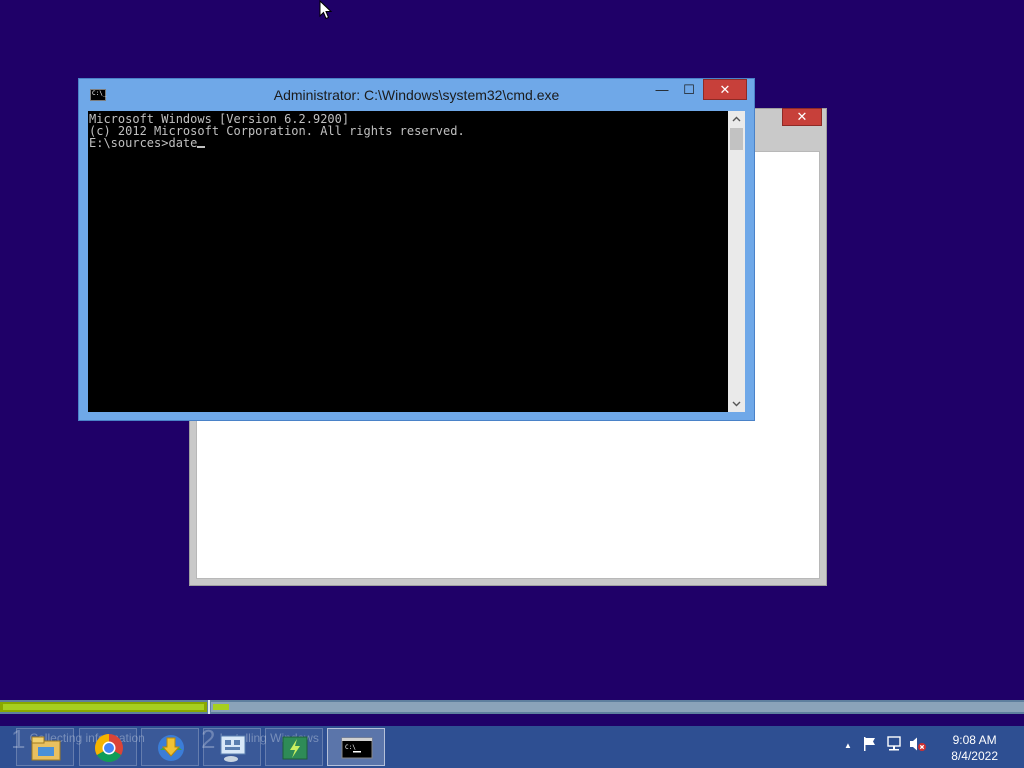 The width and height of the screenshot is (1024, 768). Describe the element at coordinates (974, 740) in the screenshot. I see `clock-time: 9:08 AM` at that location.